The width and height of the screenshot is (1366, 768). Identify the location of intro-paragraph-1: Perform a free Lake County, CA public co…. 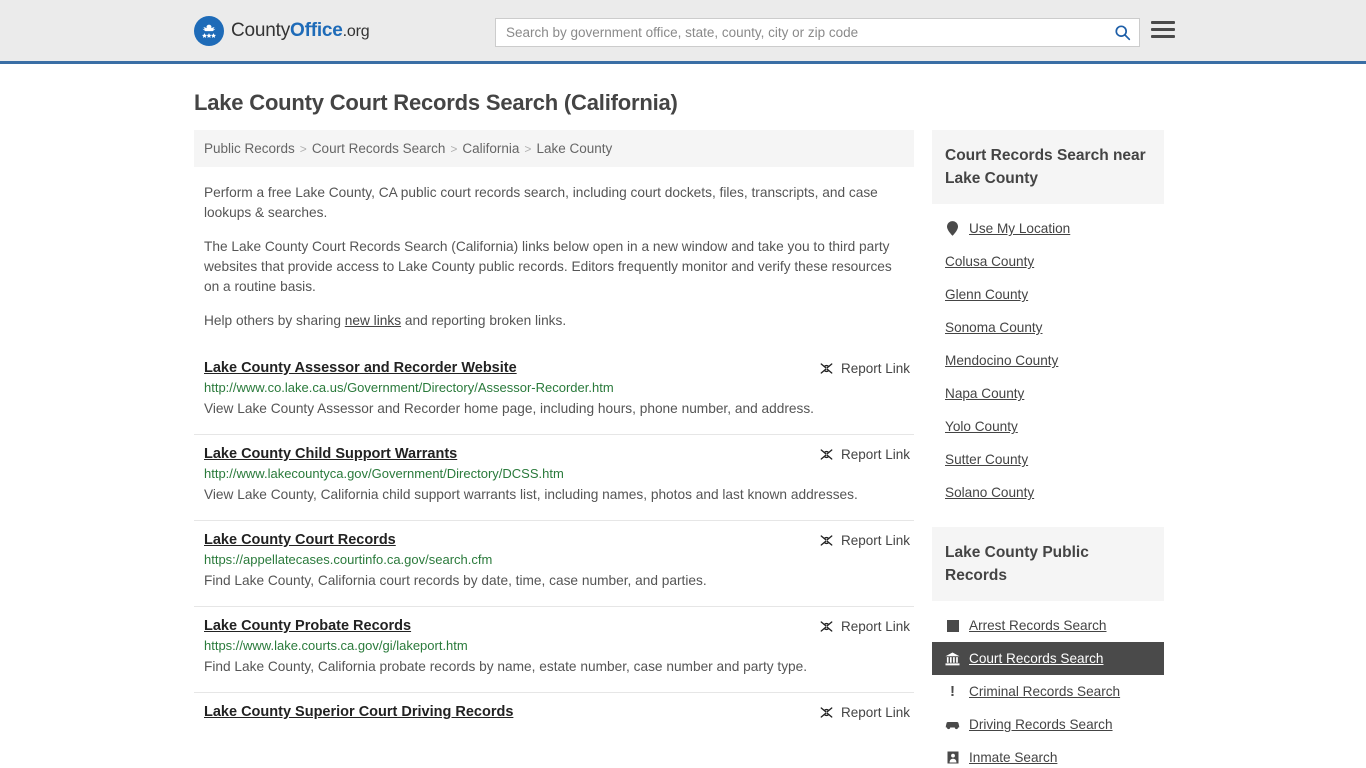
(541, 202).